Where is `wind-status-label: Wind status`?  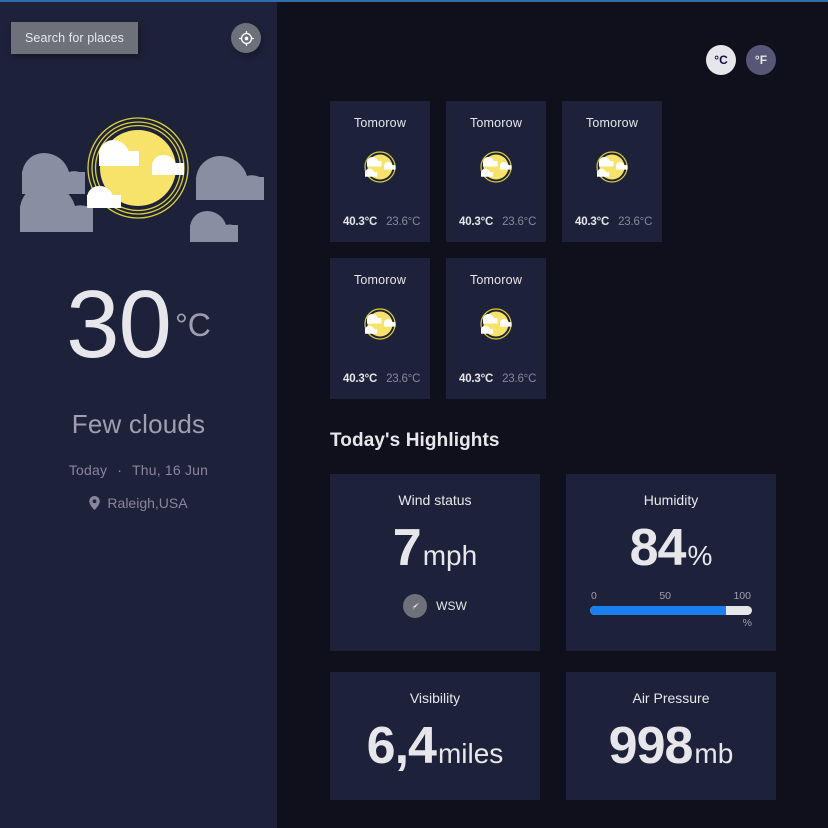
wind-status-label: Wind status is located at coordinates (435, 500).